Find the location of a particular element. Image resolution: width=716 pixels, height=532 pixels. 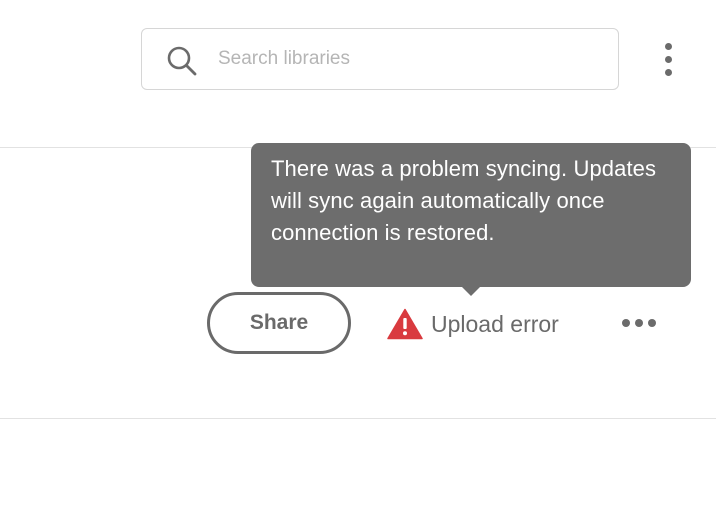

search-input is located at coordinates (408, 59).